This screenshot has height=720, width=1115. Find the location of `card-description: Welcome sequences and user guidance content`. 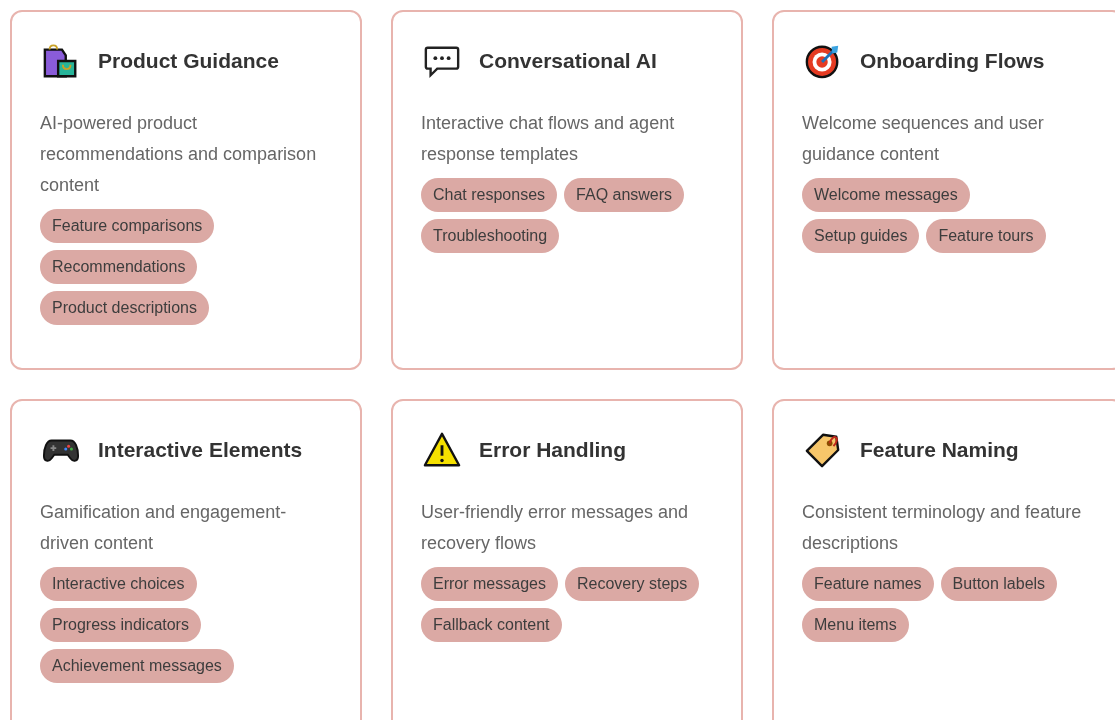

card-description: Welcome sequences and user guidance content is located at coordinates (923, 139).